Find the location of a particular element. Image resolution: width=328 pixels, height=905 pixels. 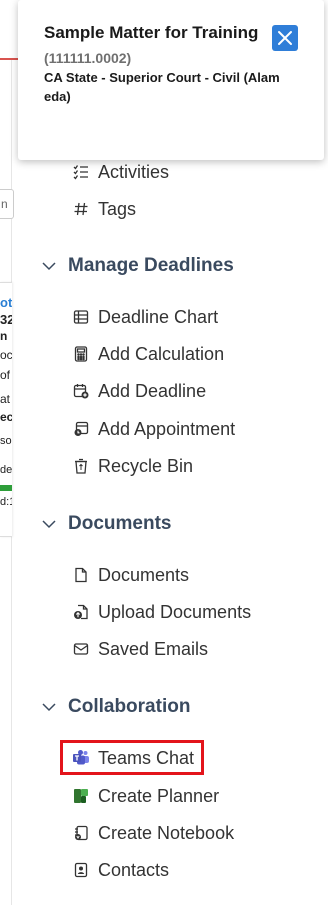

section-manage-deadlines: Manage Deadlines is located at coordinates (137, 266).